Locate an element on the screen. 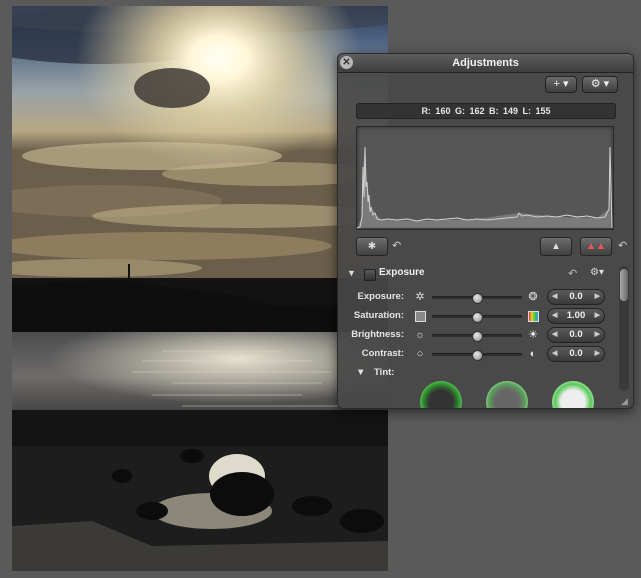 Image resolution: width=641 pixels, height=578 pixels. contrast-slider is located at coordinates (477, 355).